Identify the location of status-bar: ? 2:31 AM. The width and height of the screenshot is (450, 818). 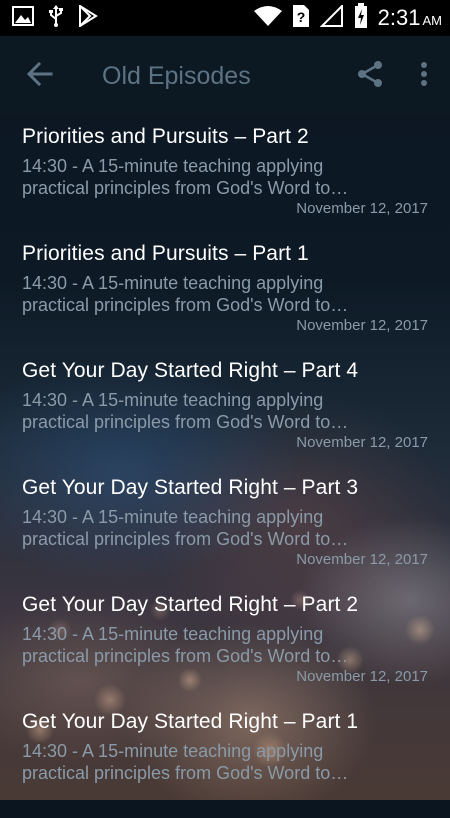
(225, 18).